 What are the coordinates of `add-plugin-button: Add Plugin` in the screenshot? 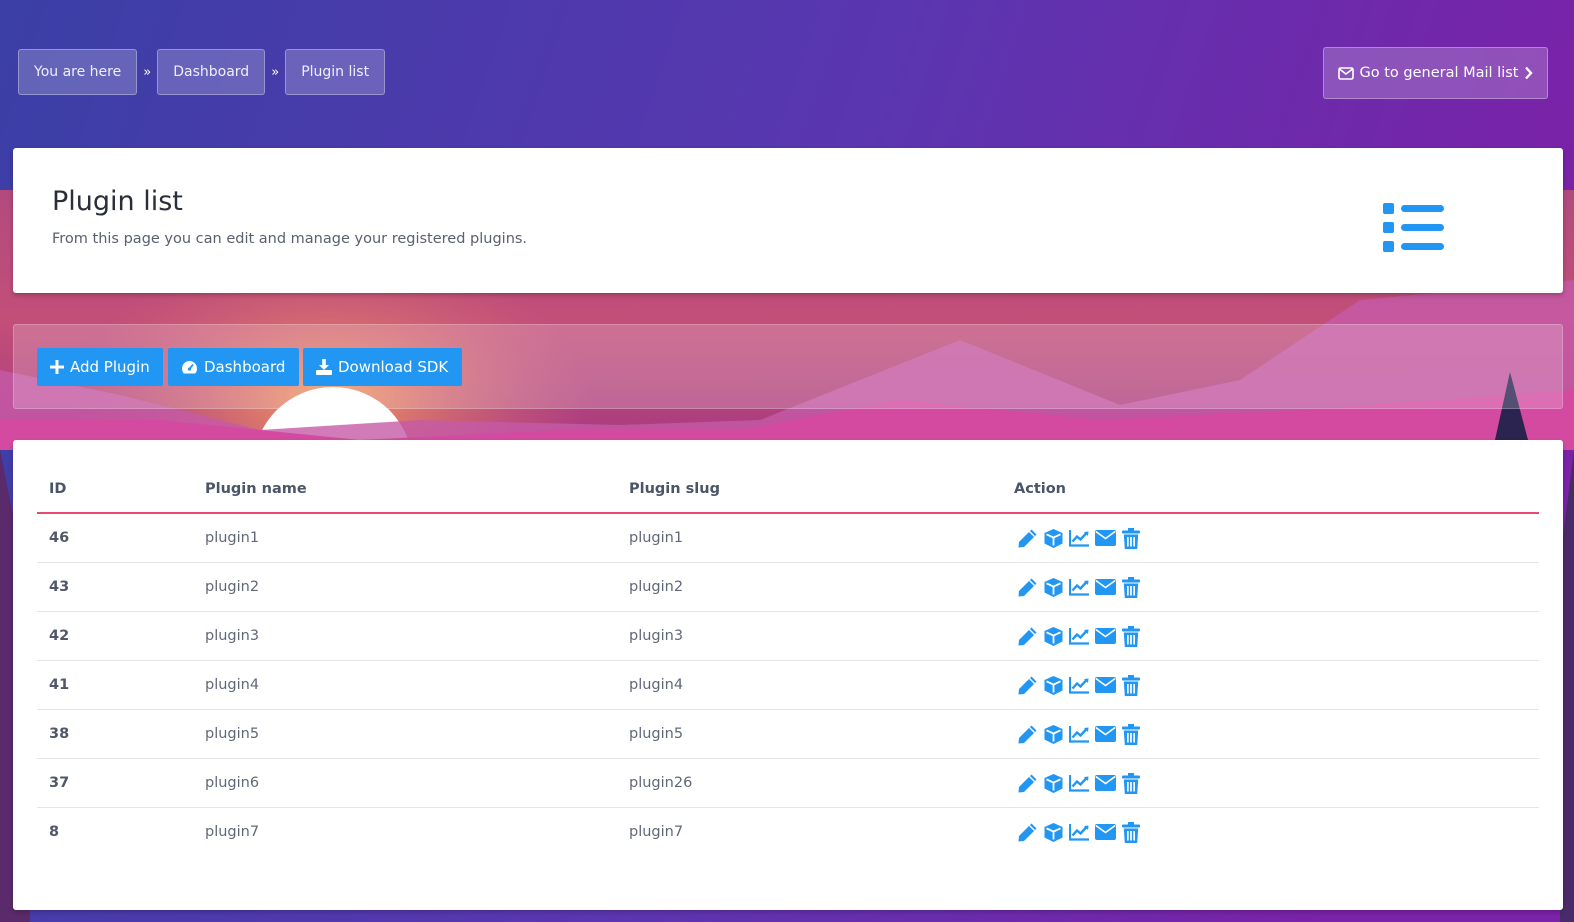 It's located at (100, 367).